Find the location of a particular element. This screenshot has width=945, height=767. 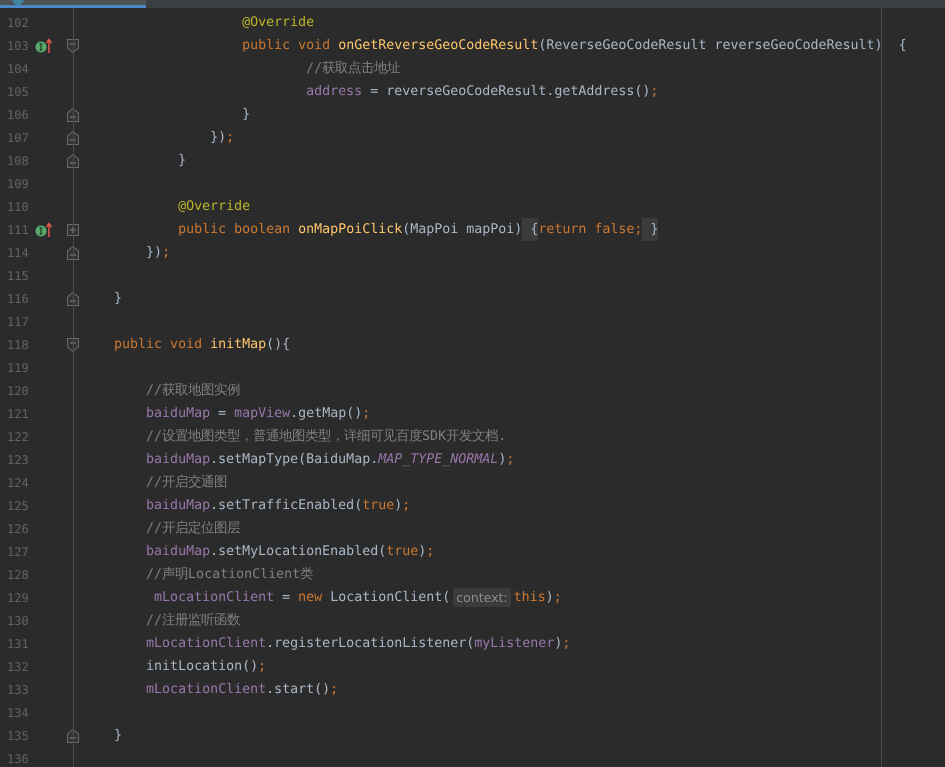

line-number: 106 is located at coordinates (18, 115).